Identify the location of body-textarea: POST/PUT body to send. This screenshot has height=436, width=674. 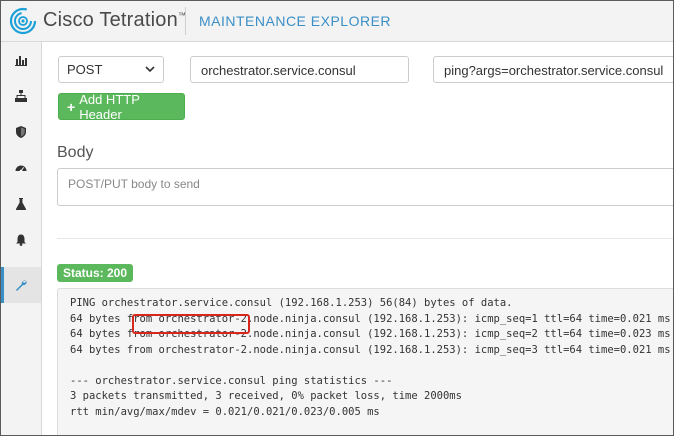
(365, 187).